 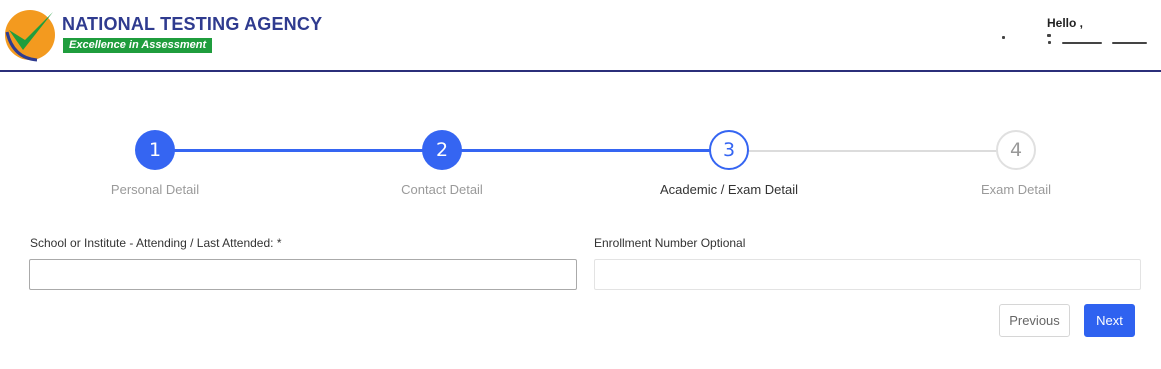 I want to click on step-number: 1, so click(x=155, y=150).